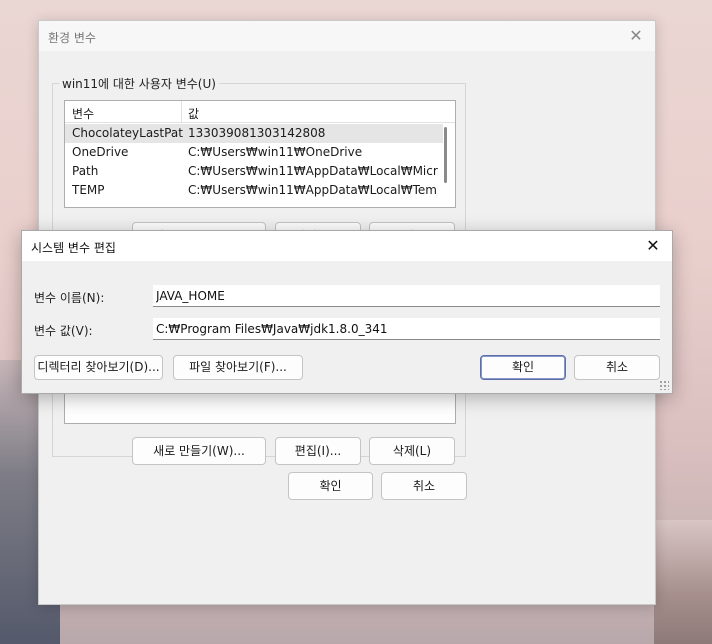 This screenshot has height=644, width=712. What do you see at coordinates (664, 385) in the screenshot?
I see `resize-grip-icon` at bounding box center [664, 385].